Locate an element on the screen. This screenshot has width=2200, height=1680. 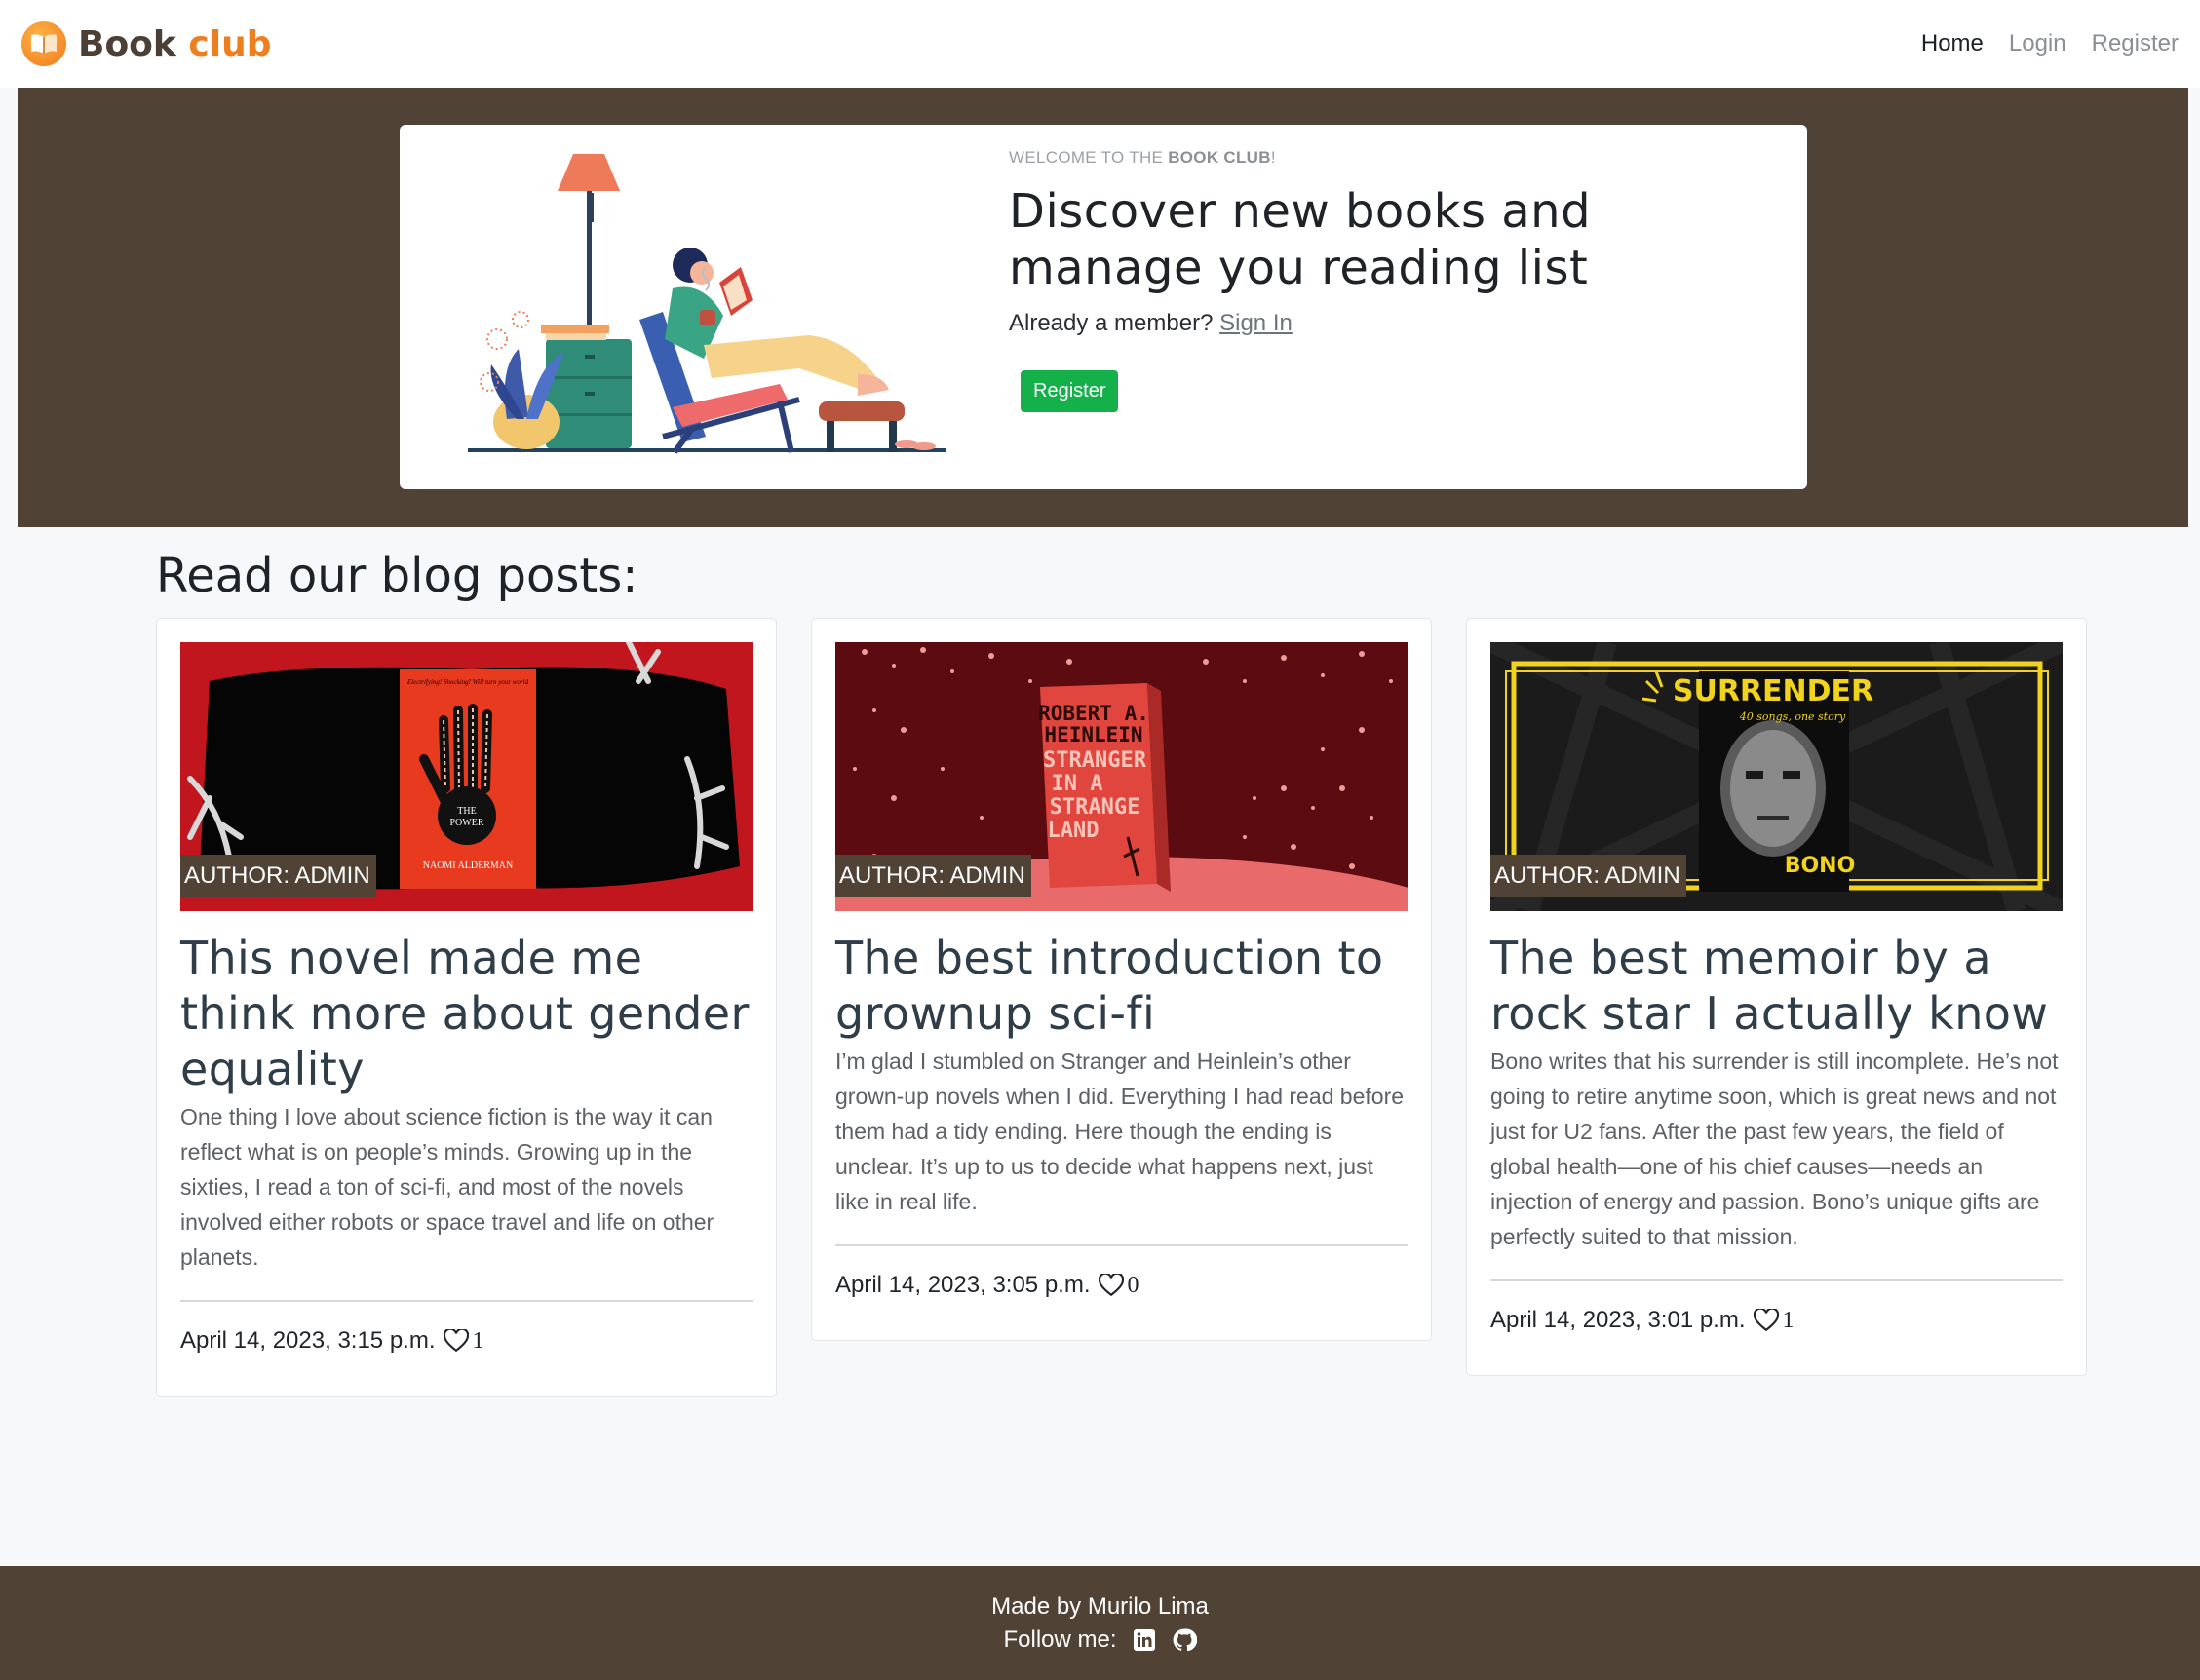
linkedin-icon is located at coordinates (1144, 1640).